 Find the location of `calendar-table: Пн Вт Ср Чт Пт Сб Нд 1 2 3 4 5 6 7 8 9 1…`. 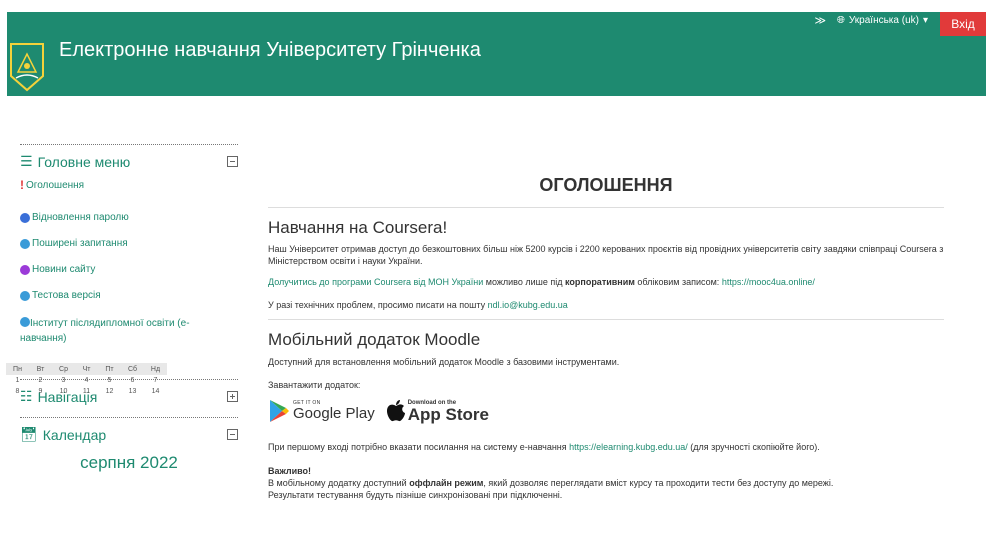

calendar-table: Пн Вт Ср Чт Пт Сб Нд 1 2 3 4 5 6 7 8 9 1… is located at coordinates (86, 380).